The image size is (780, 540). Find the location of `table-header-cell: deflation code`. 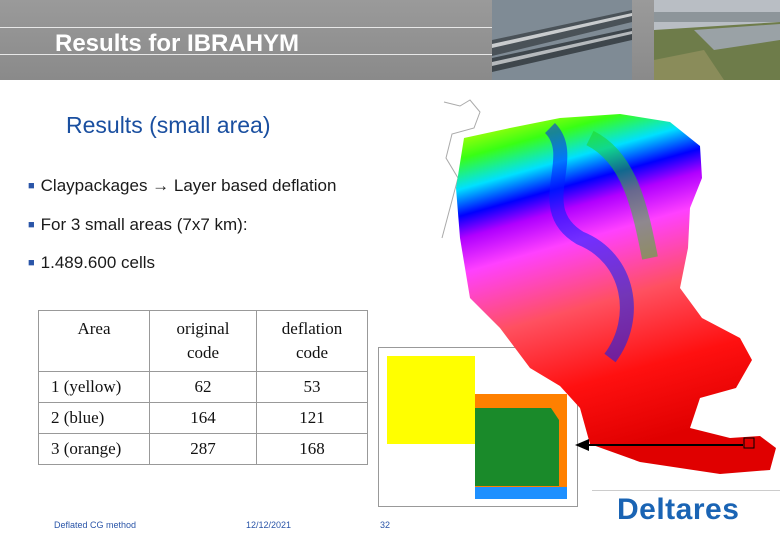

table-header-cell: deflation code is located at coordinates (312, 341).